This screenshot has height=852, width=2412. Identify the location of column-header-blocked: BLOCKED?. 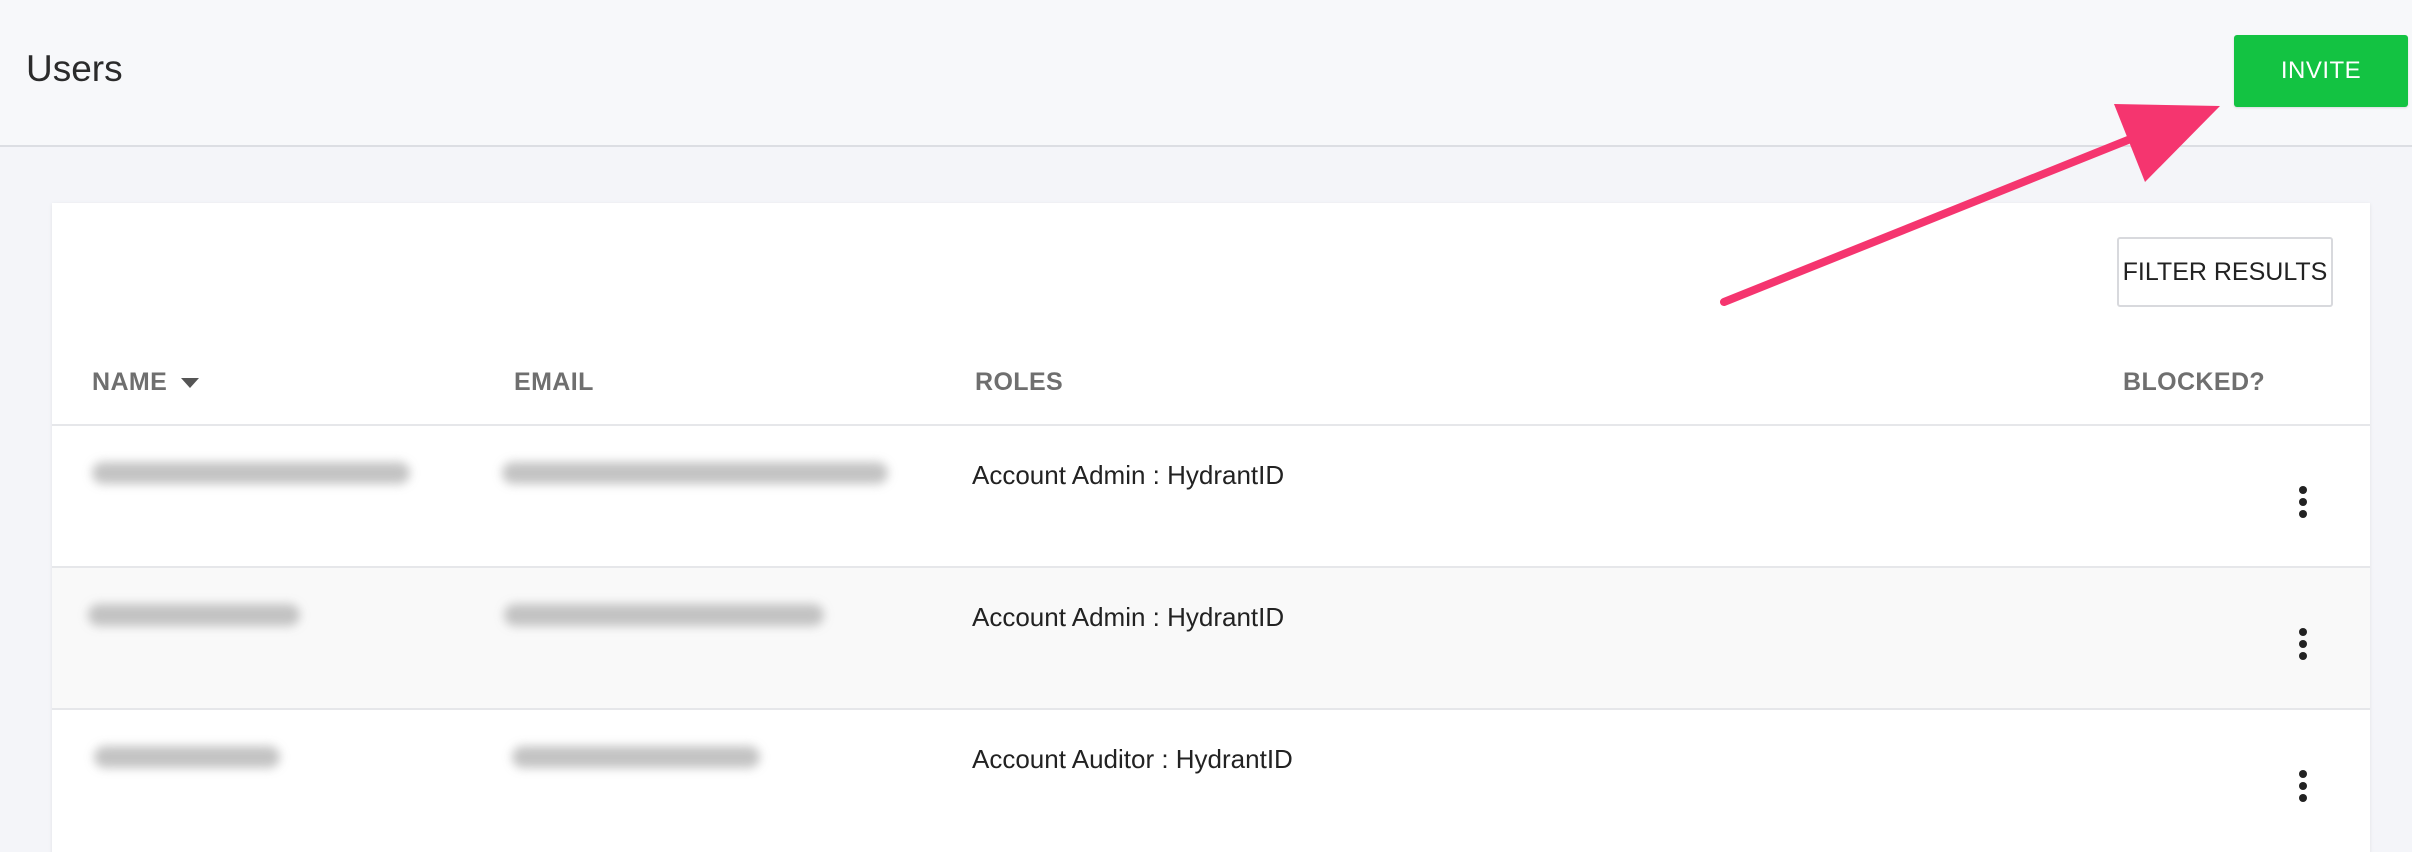
(2194, 382).